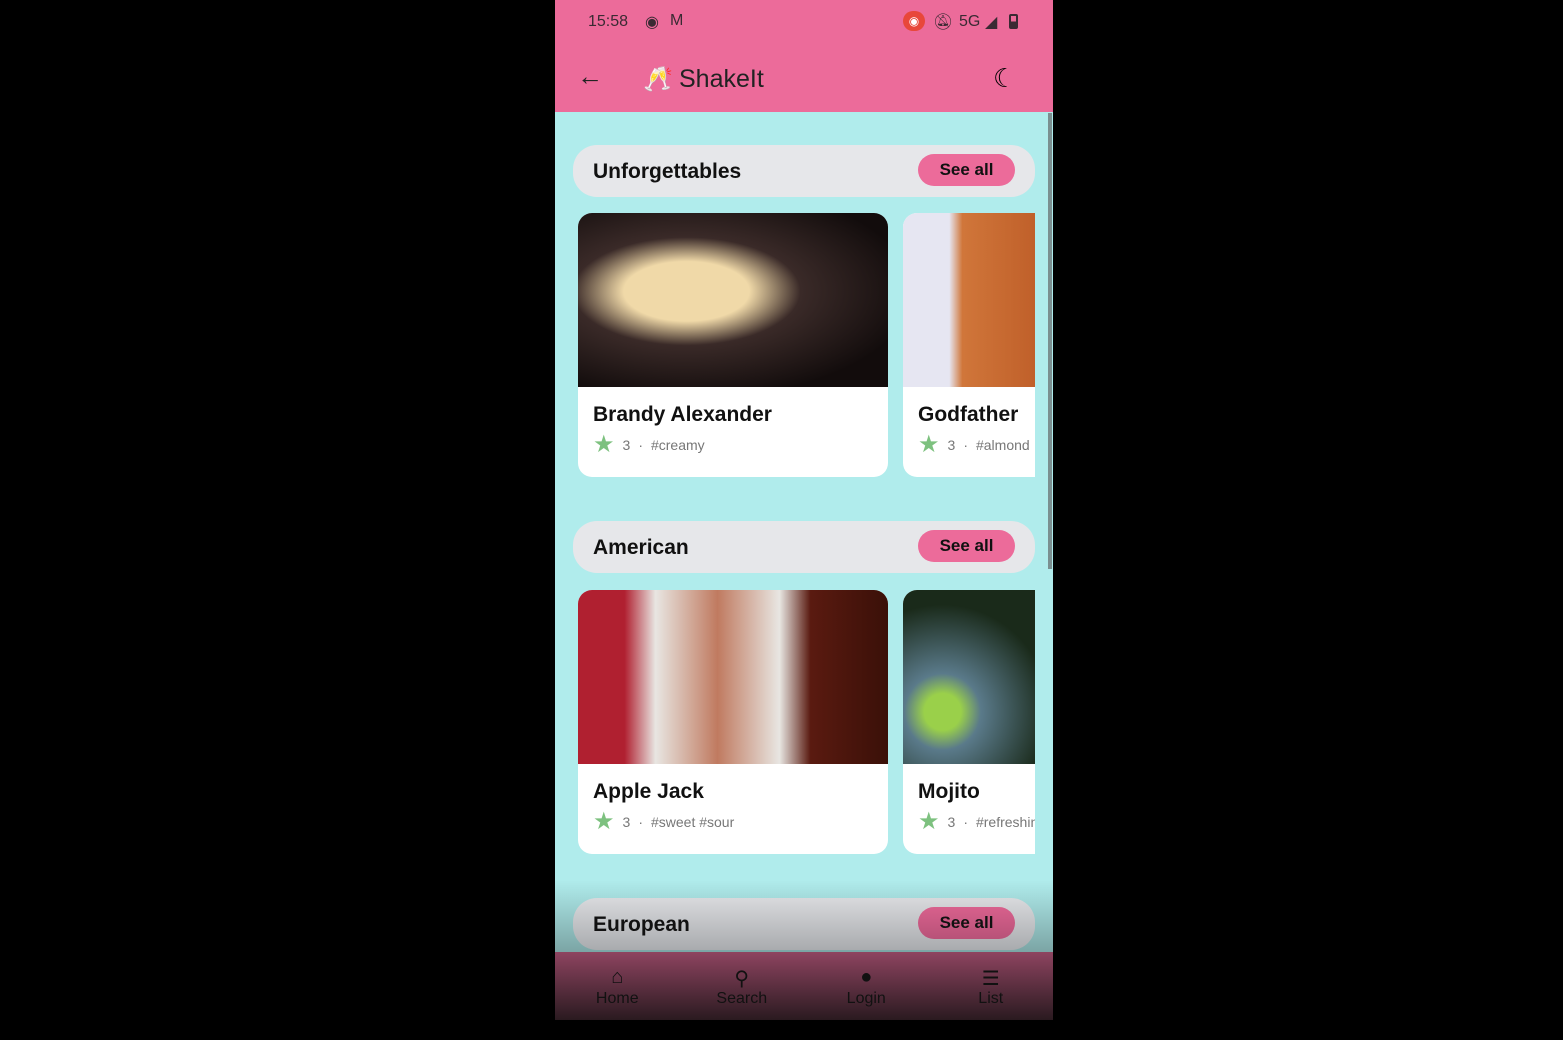 This screenshot has width=1563, height=1040. Describe the element at coordinates (608, 21) in the screenshot. I see `clock: 15:58` at that location.